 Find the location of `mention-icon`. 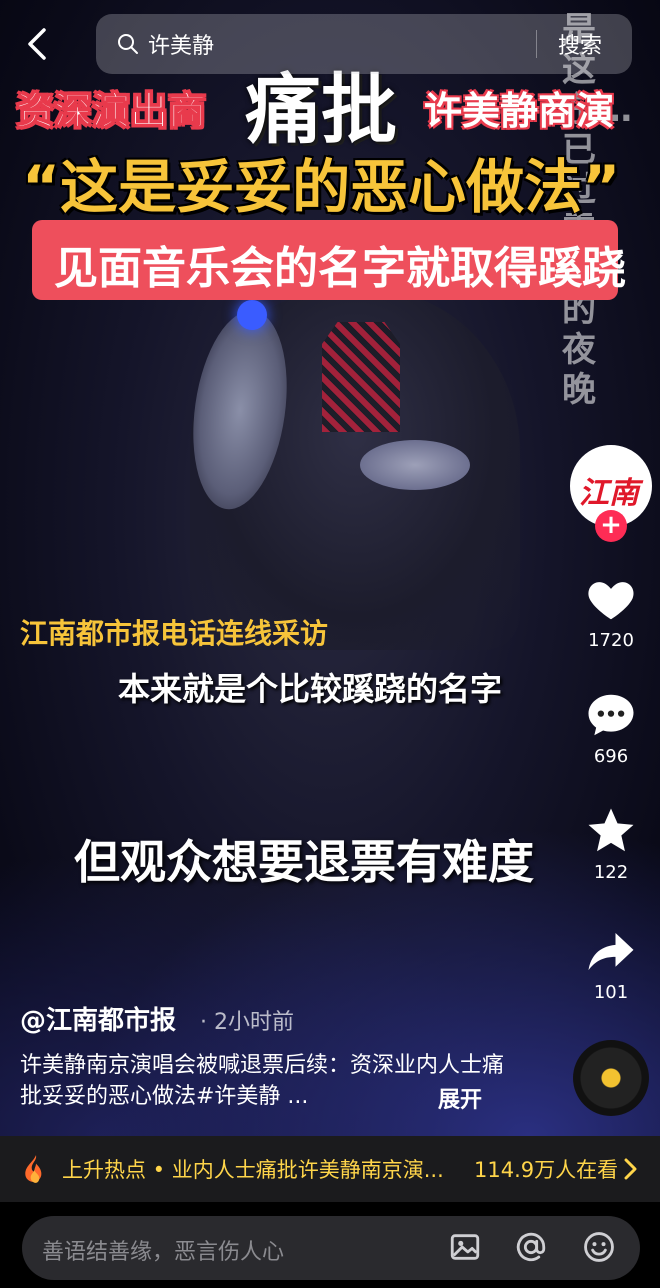

mention-icon is located at coordinates (531, 1247).